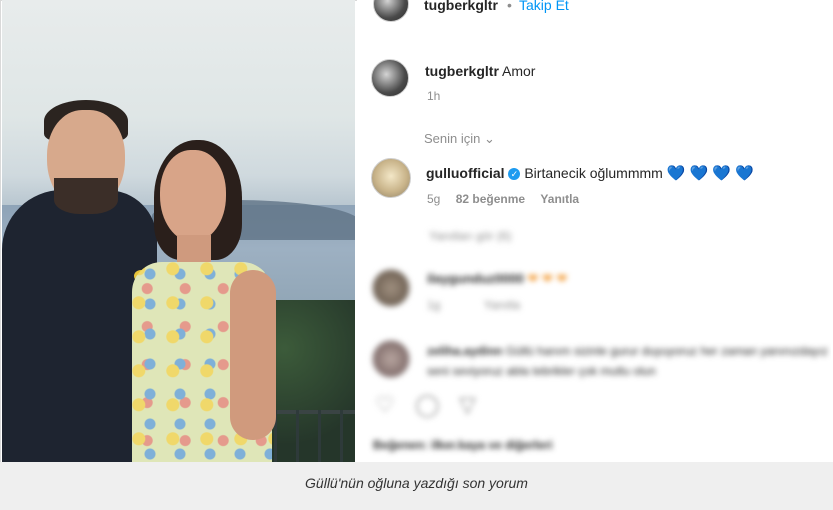 The width and height of the screenshot is (833, 510). I want to click on header-username: tugberkgltr, so click(461, 6).